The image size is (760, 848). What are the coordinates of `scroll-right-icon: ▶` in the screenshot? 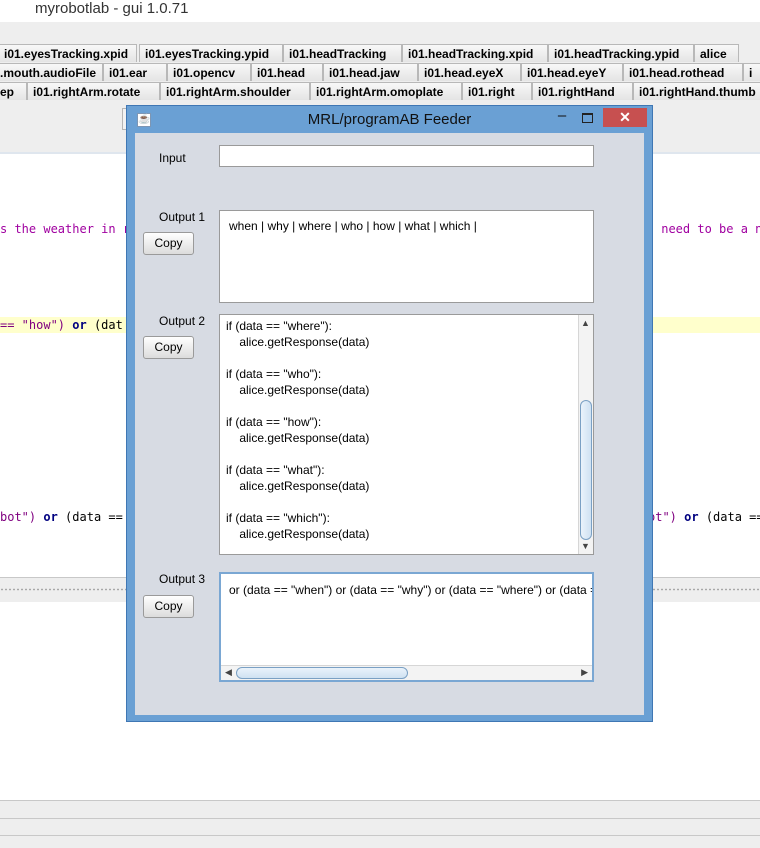 It's located at (584, 672).